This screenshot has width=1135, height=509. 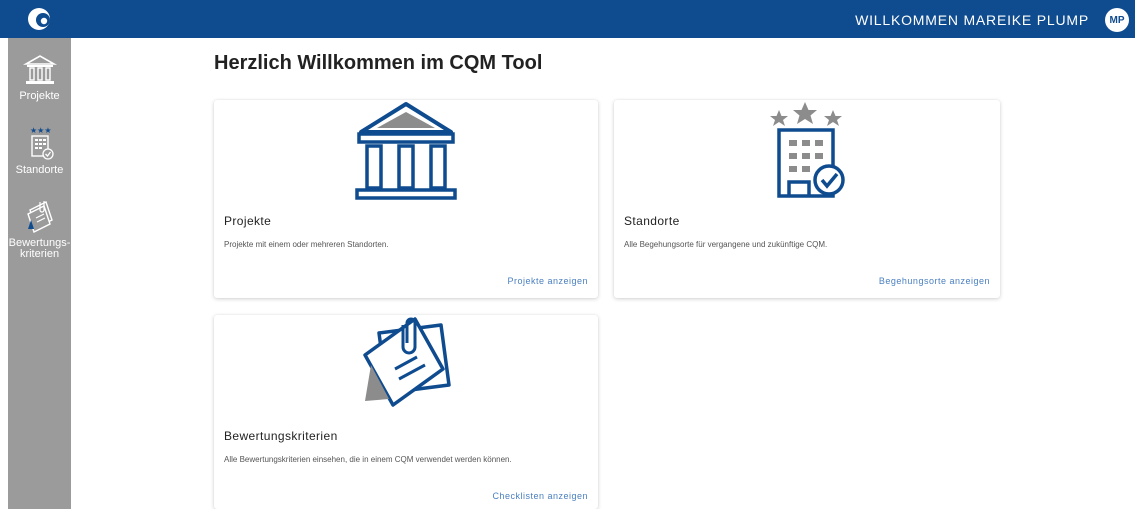 What do you see at coordinates (807, 150) in the screenshot?
I see `building-stars-check-icon` at bounding box center [807, 150].